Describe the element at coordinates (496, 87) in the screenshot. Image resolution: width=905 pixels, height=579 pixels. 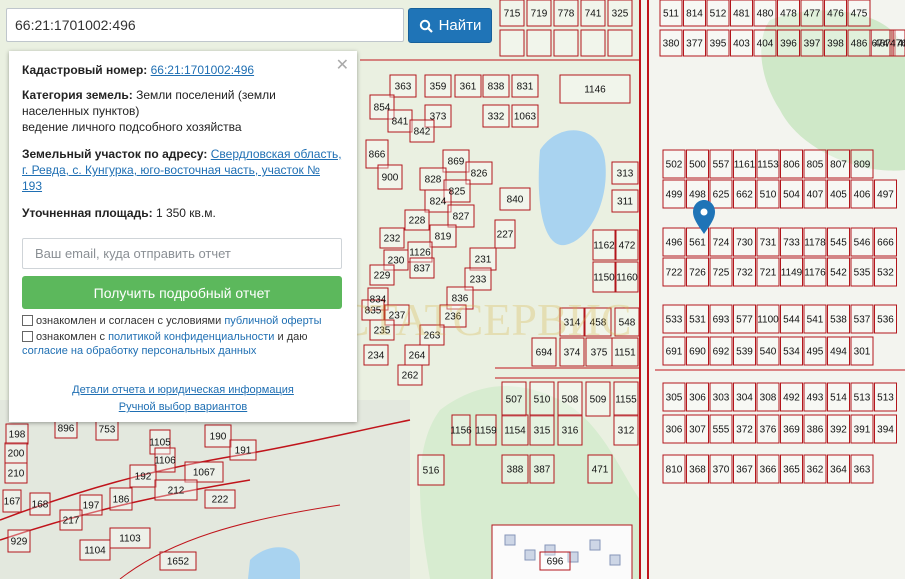
I see `map.mid_labels.3: 838` at that location.